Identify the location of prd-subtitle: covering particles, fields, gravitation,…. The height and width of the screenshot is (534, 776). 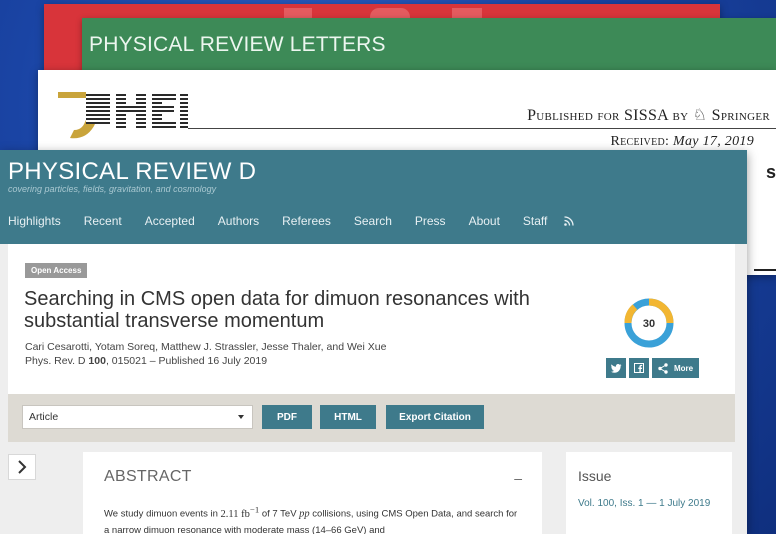
(112, 189).